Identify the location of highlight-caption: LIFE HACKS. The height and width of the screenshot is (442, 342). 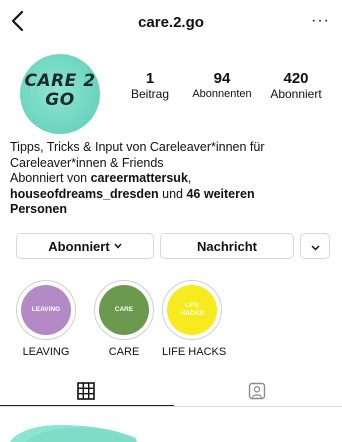
(194, 352).